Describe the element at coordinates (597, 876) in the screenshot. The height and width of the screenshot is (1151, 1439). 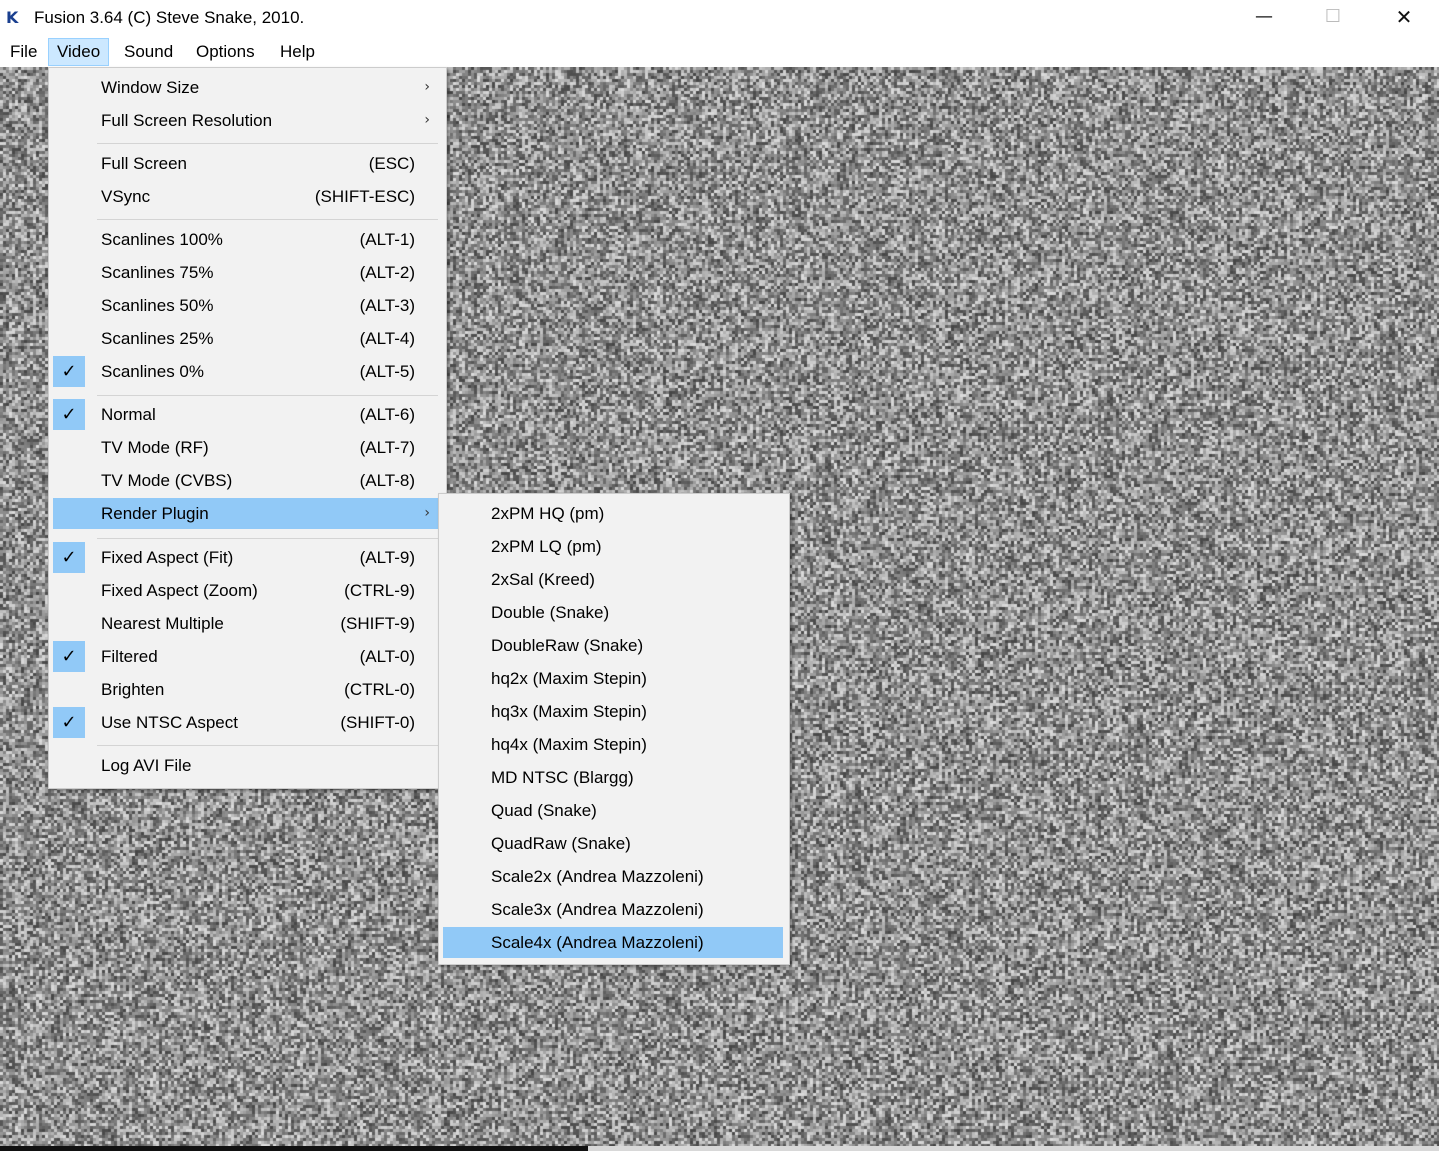
I see `plugin-item-label: Scale2x (Andrea Mazzoleni)` at that location.